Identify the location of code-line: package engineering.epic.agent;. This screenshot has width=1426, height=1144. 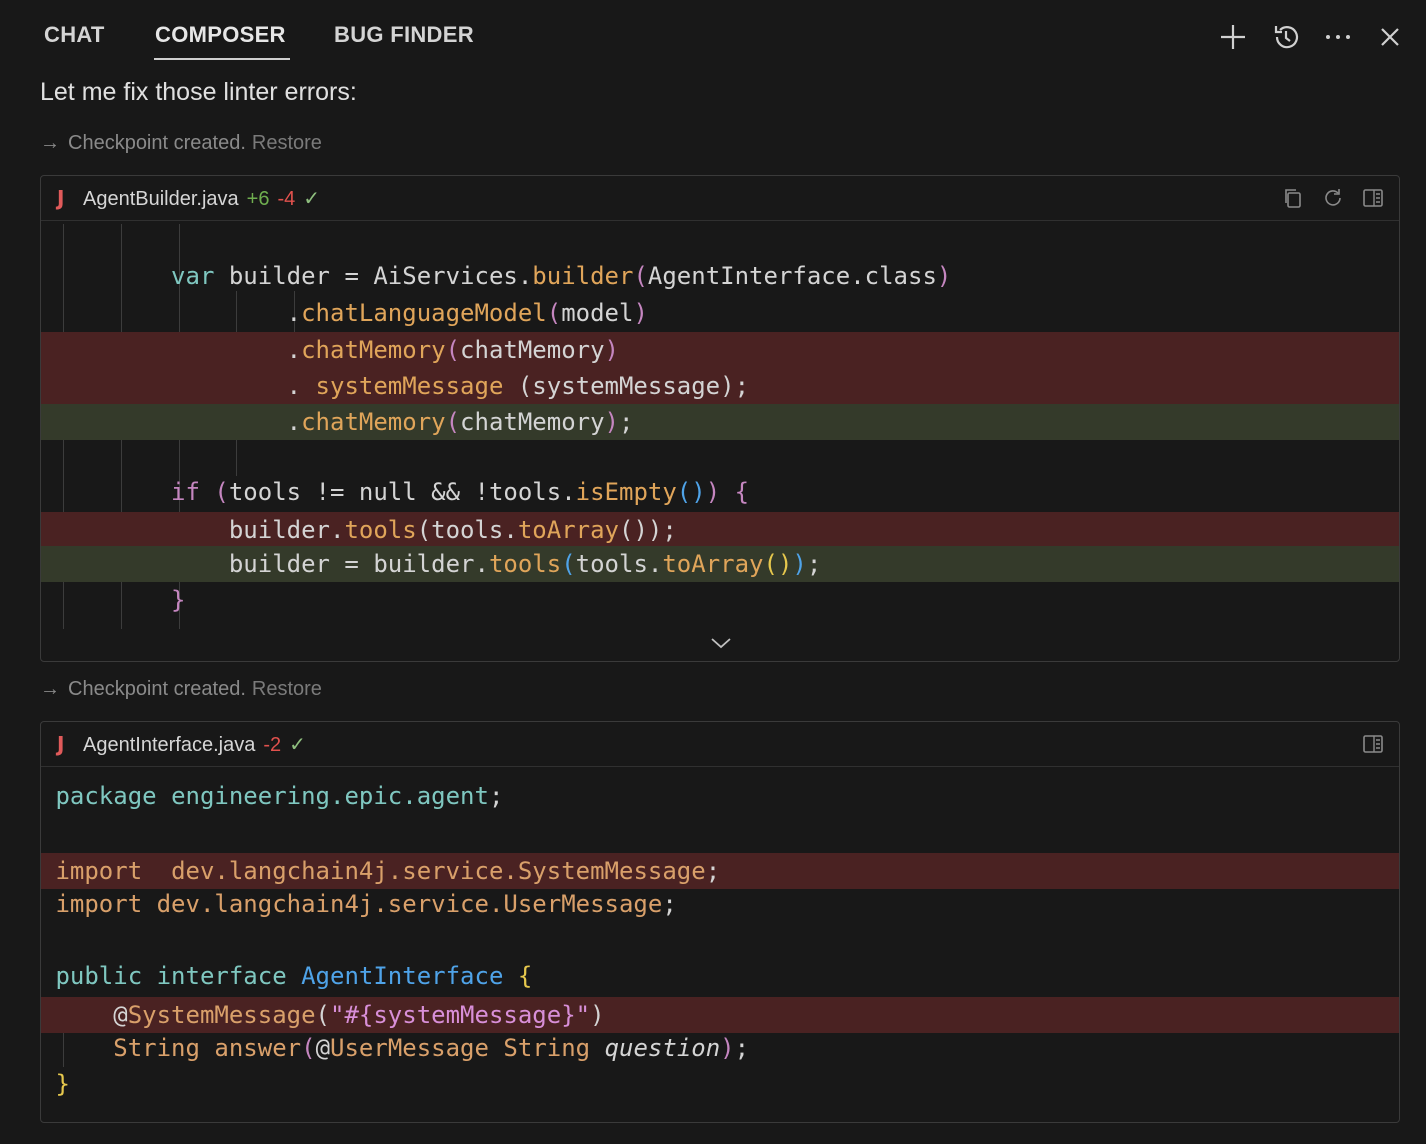
(279, 796).